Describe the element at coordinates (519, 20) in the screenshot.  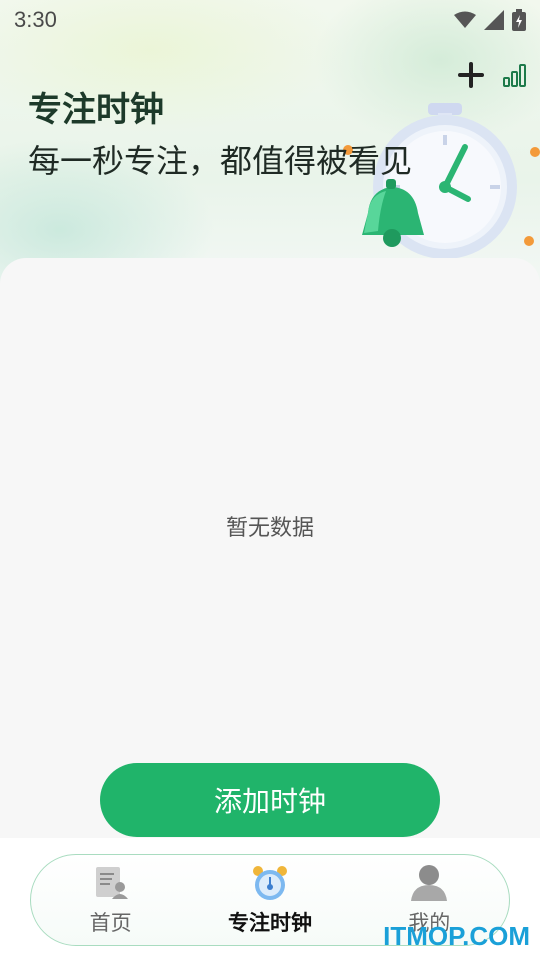
I see `battery-charging-icon` at that location.